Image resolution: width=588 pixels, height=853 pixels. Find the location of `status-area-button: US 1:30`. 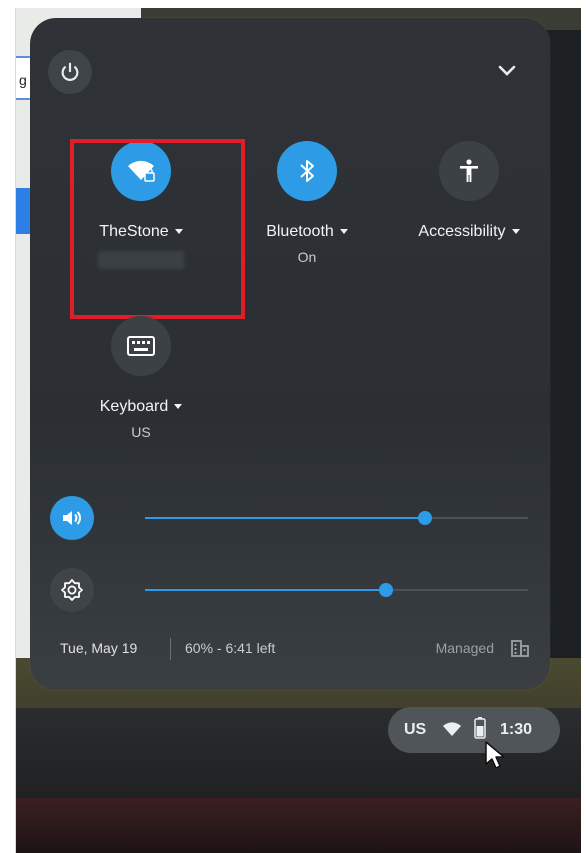

status-area-button: US 1:30 is located at coordinates (474, 730).